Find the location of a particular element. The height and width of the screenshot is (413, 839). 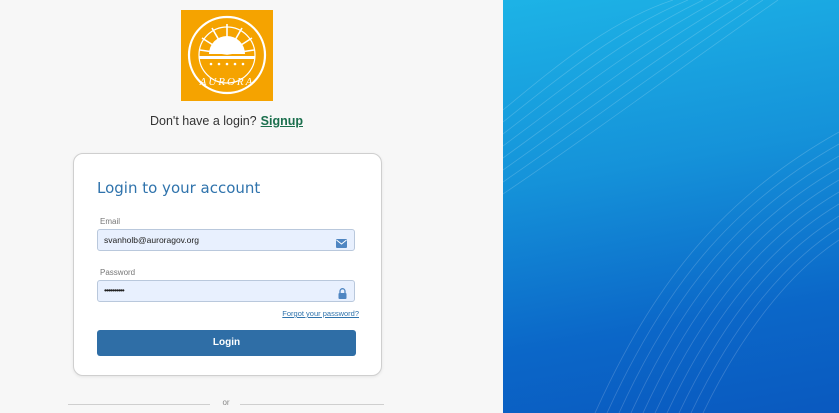

or-text: or is located at coordinates (226, 402).